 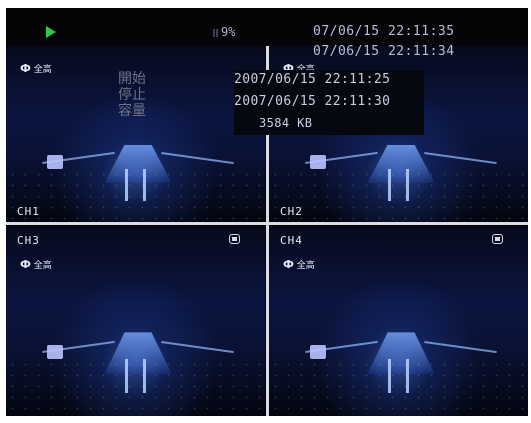 I want to click on hdd-usage: 9%, so click(x=228, y=32).